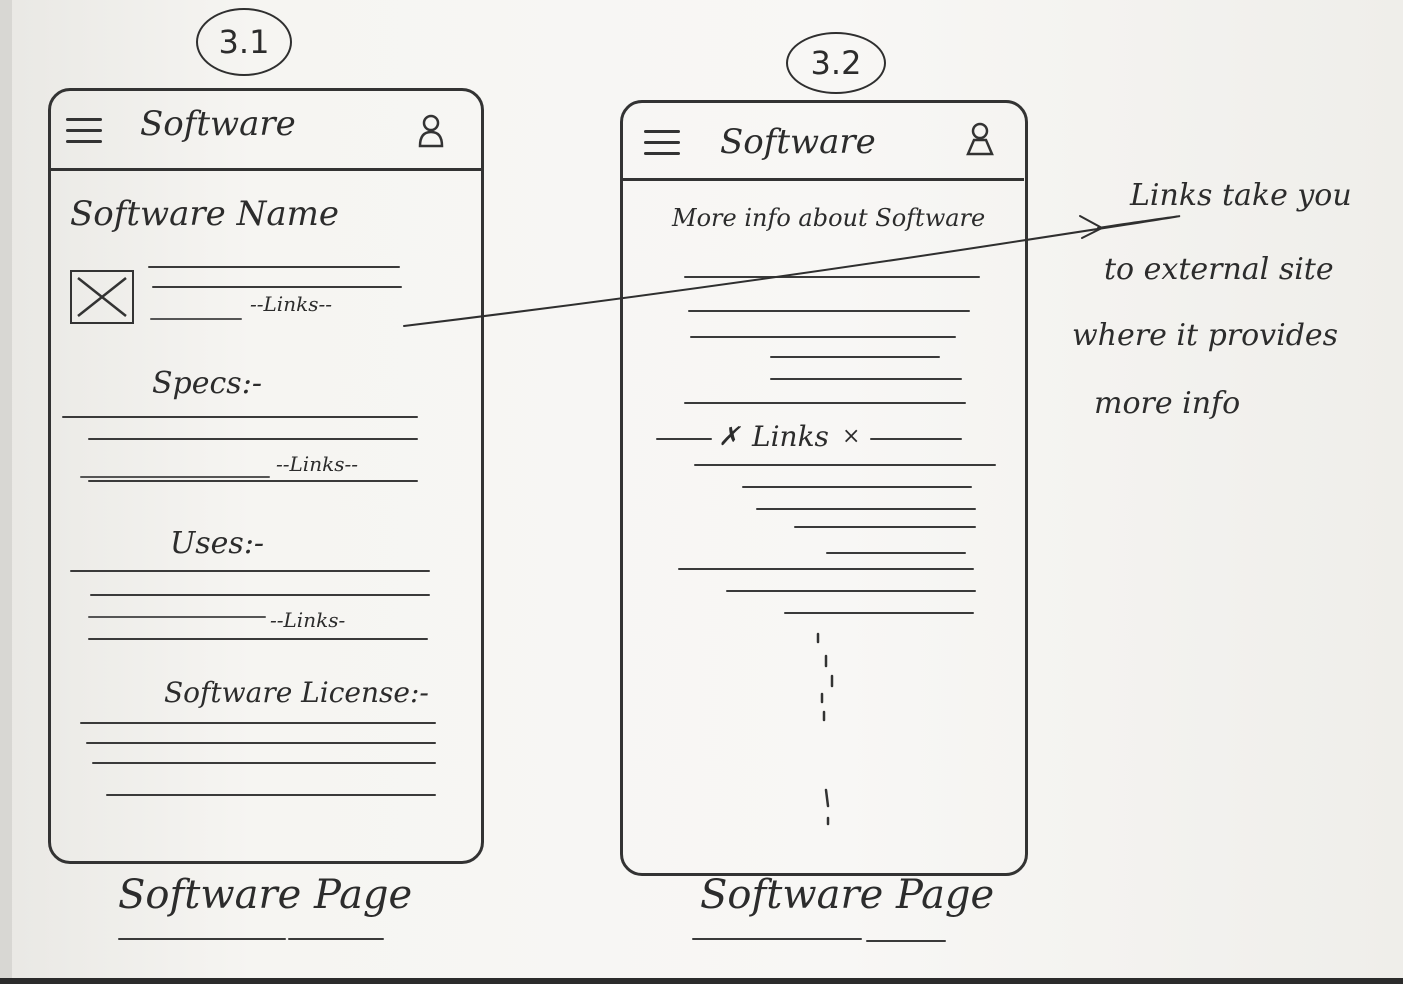 This screenshot has height=984, width=1403. I want to click on annotation-line-3: where it provides, so click(1205, 335).